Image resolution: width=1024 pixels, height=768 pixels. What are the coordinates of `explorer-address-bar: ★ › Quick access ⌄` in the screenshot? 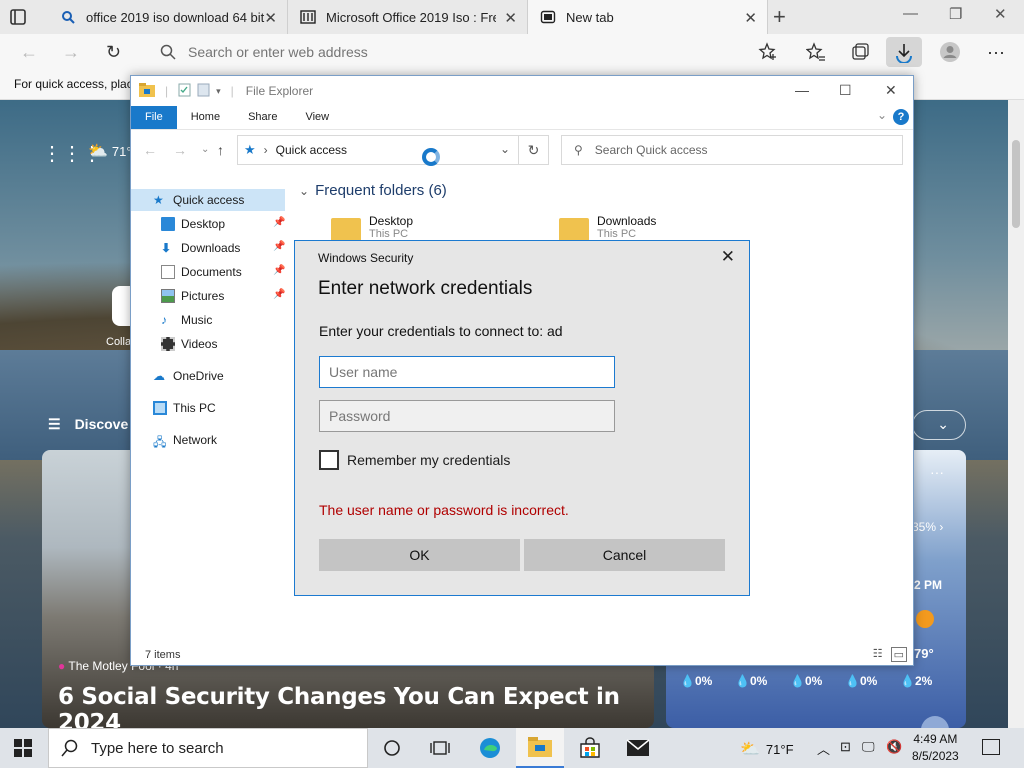 It's located at (378, 150).